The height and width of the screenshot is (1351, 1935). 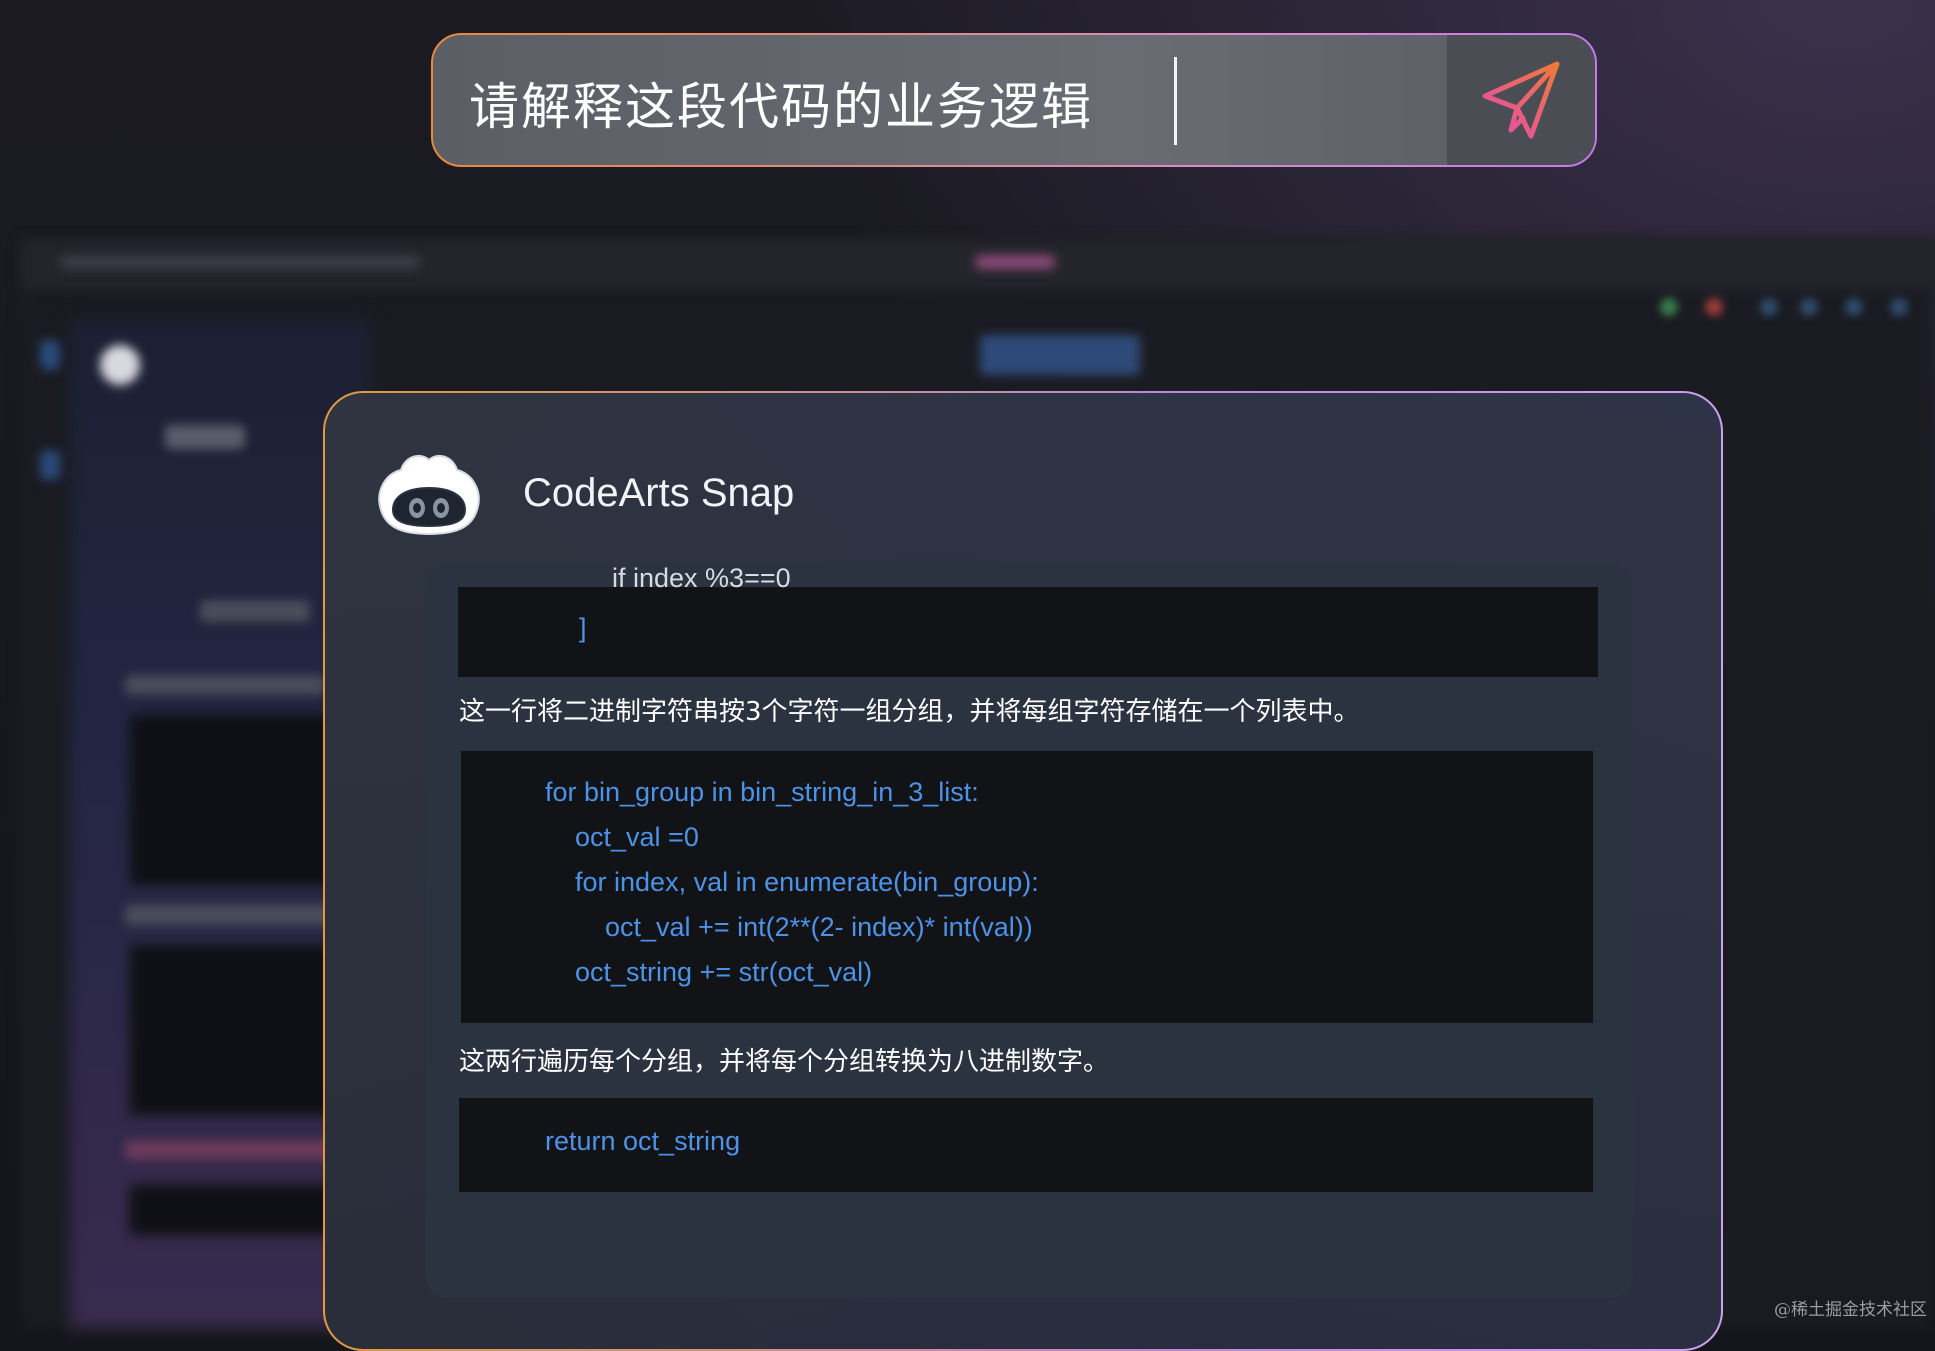 I want to click on code-line: for index, val in enumerate(bin_group):, so click(x=792, y=882).